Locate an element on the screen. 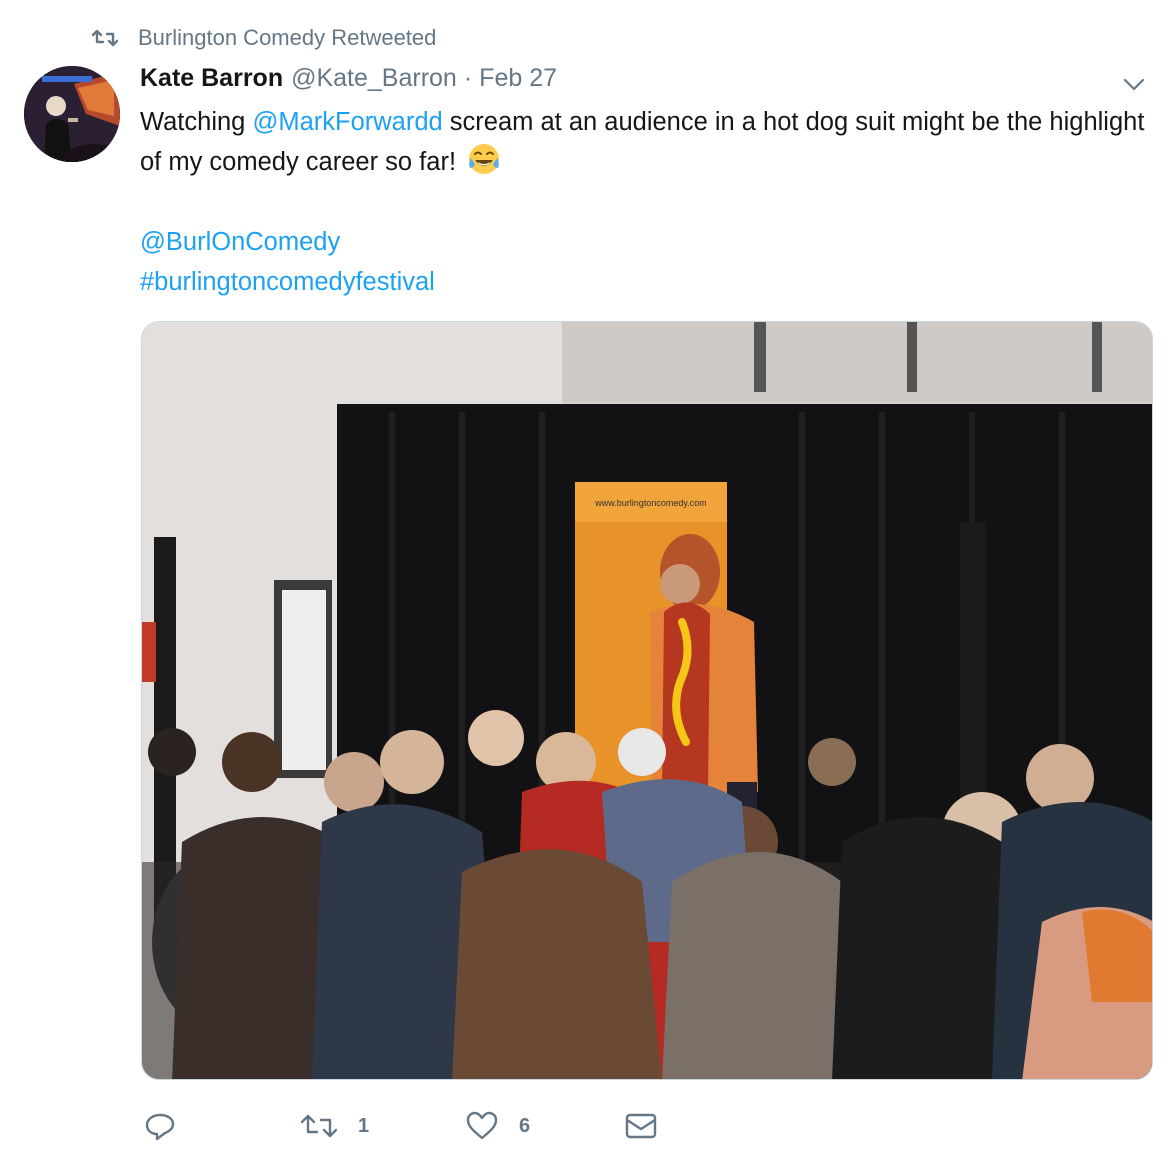 Image resolution: width=1174 pixels, height=1166 pixels. author-name: Kate Barron is located at coordinates (211, 78).